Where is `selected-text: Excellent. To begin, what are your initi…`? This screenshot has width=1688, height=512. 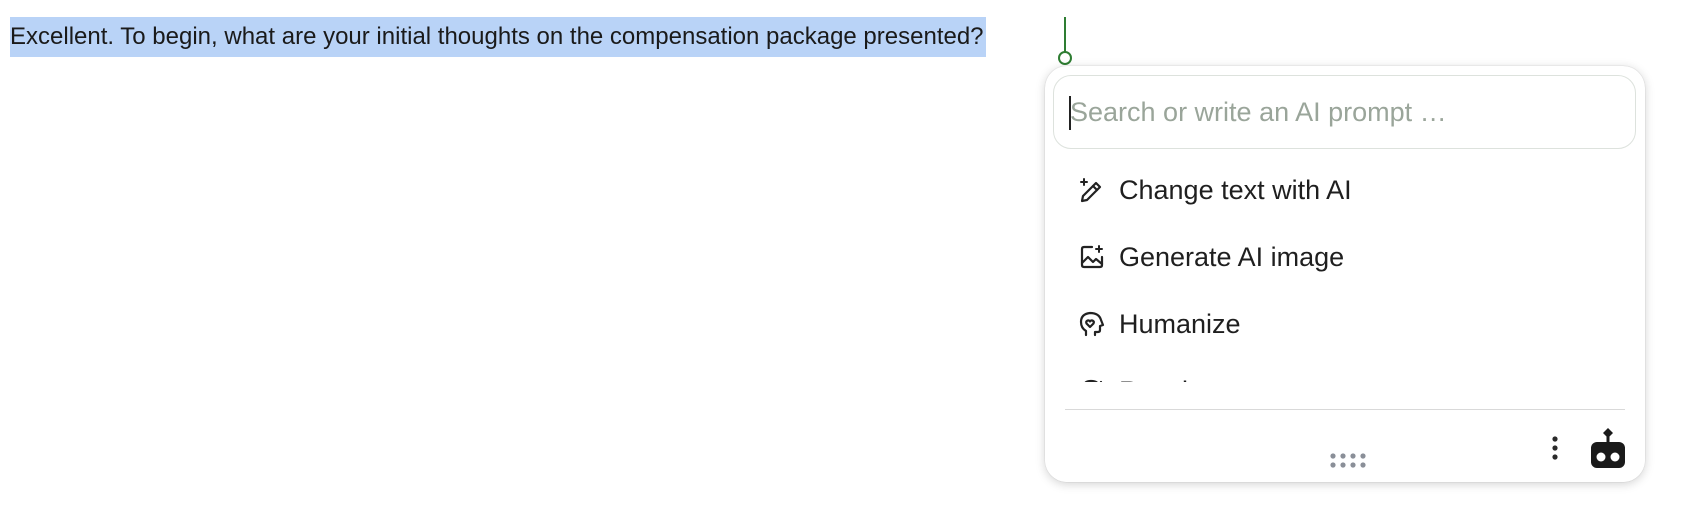 selected-text: Excellent. To begin, what are your initi… is located at coordinates (498, 37).